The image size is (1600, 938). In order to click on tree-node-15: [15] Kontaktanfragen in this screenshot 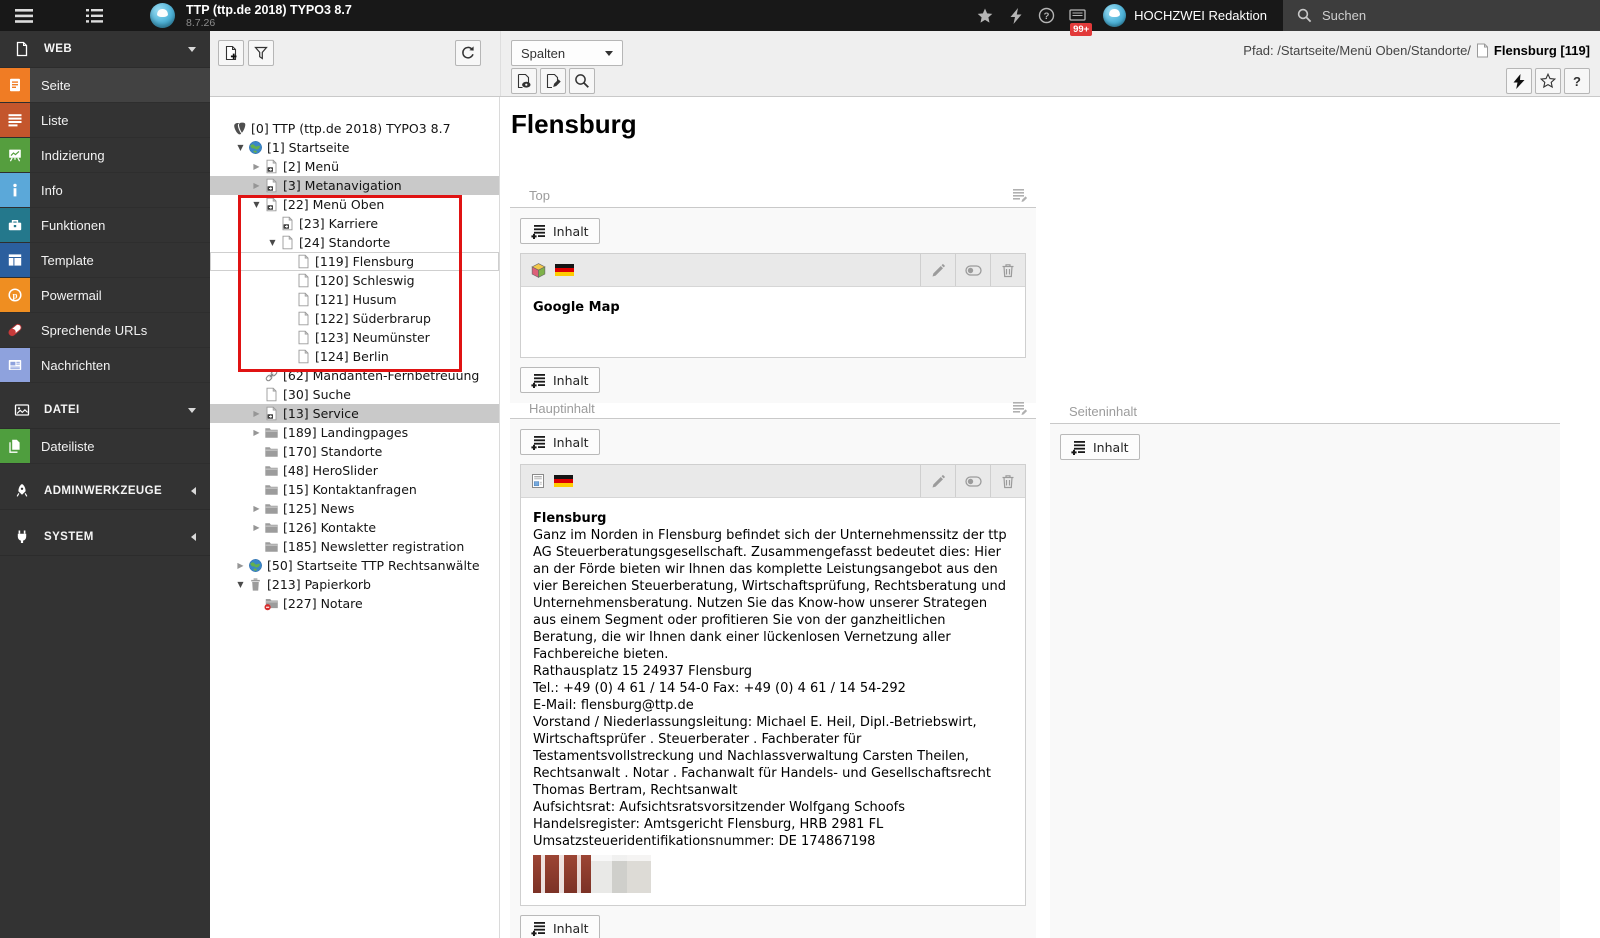, I will do `click(354, 489)`.